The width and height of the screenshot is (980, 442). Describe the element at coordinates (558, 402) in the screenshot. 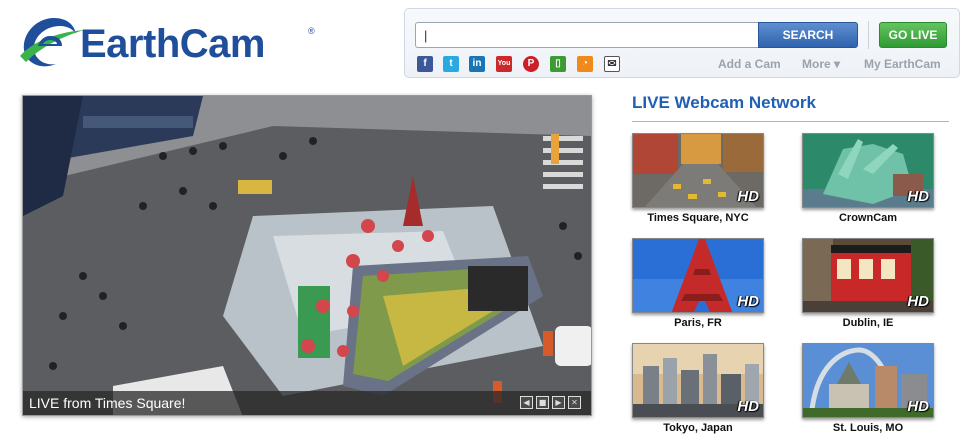

I see `play-icon: ▶` at that location.